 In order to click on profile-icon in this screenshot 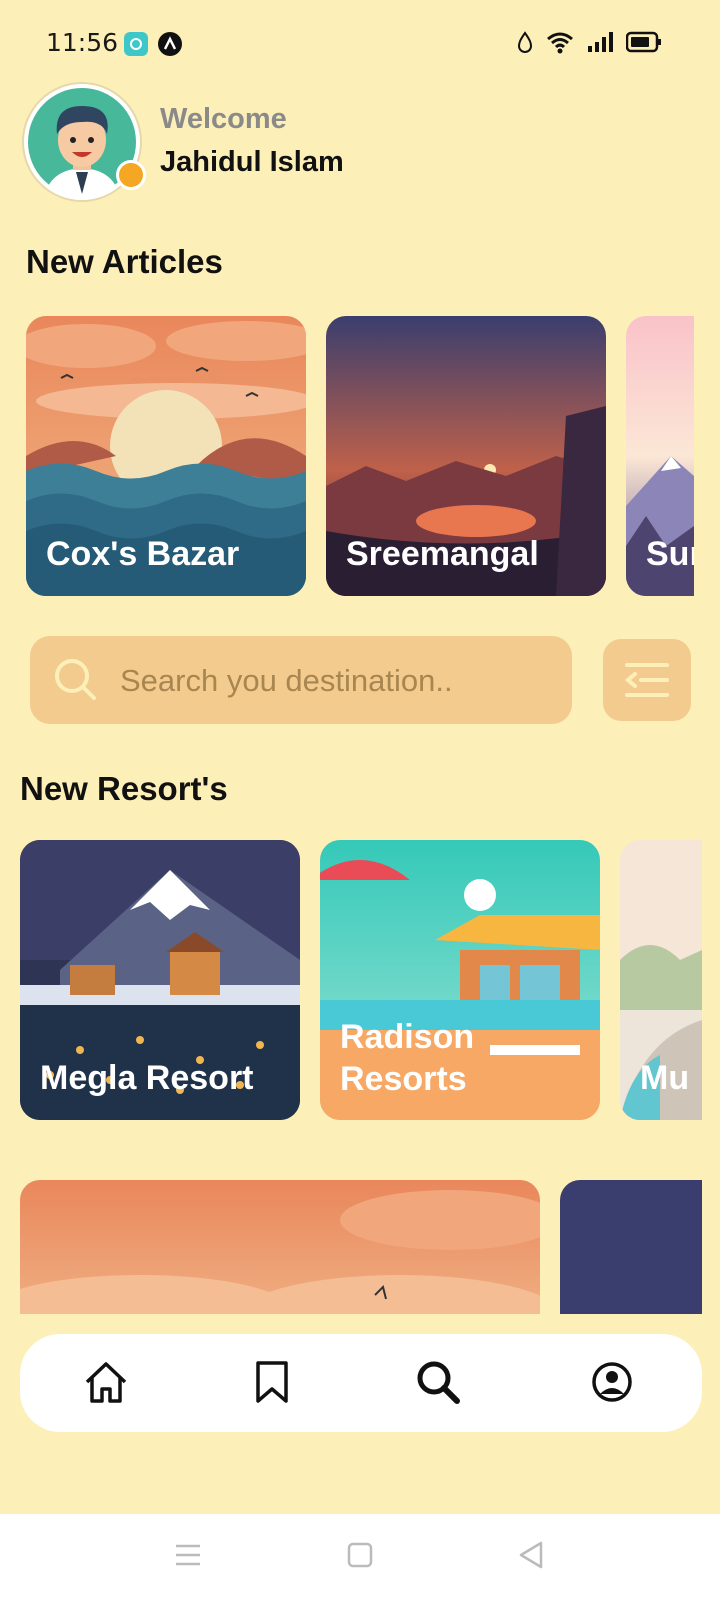, I will do `click(612, 1382)`.